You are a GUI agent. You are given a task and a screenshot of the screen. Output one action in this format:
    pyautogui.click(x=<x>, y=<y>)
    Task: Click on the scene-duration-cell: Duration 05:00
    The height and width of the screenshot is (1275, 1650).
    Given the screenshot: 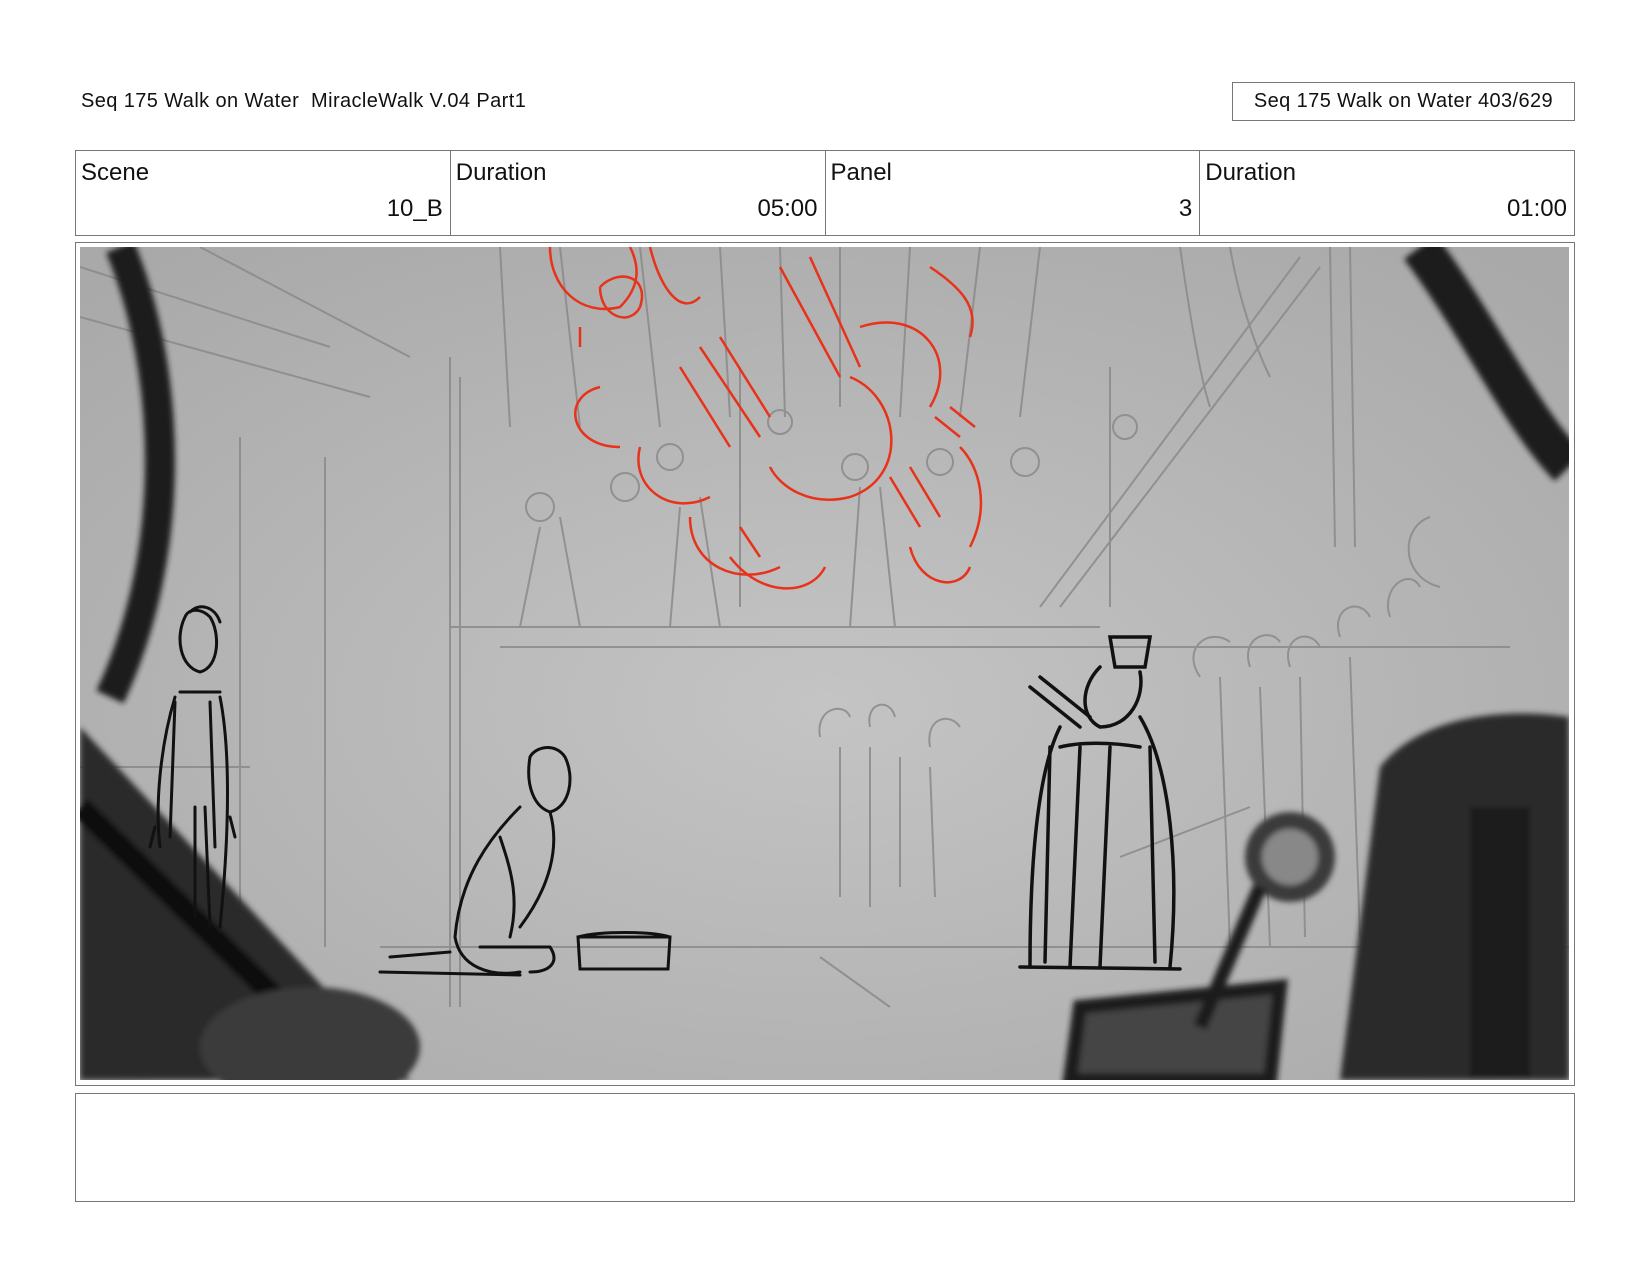 What is the action you would take?
    pyautogui.click(x=638, y=193)
    